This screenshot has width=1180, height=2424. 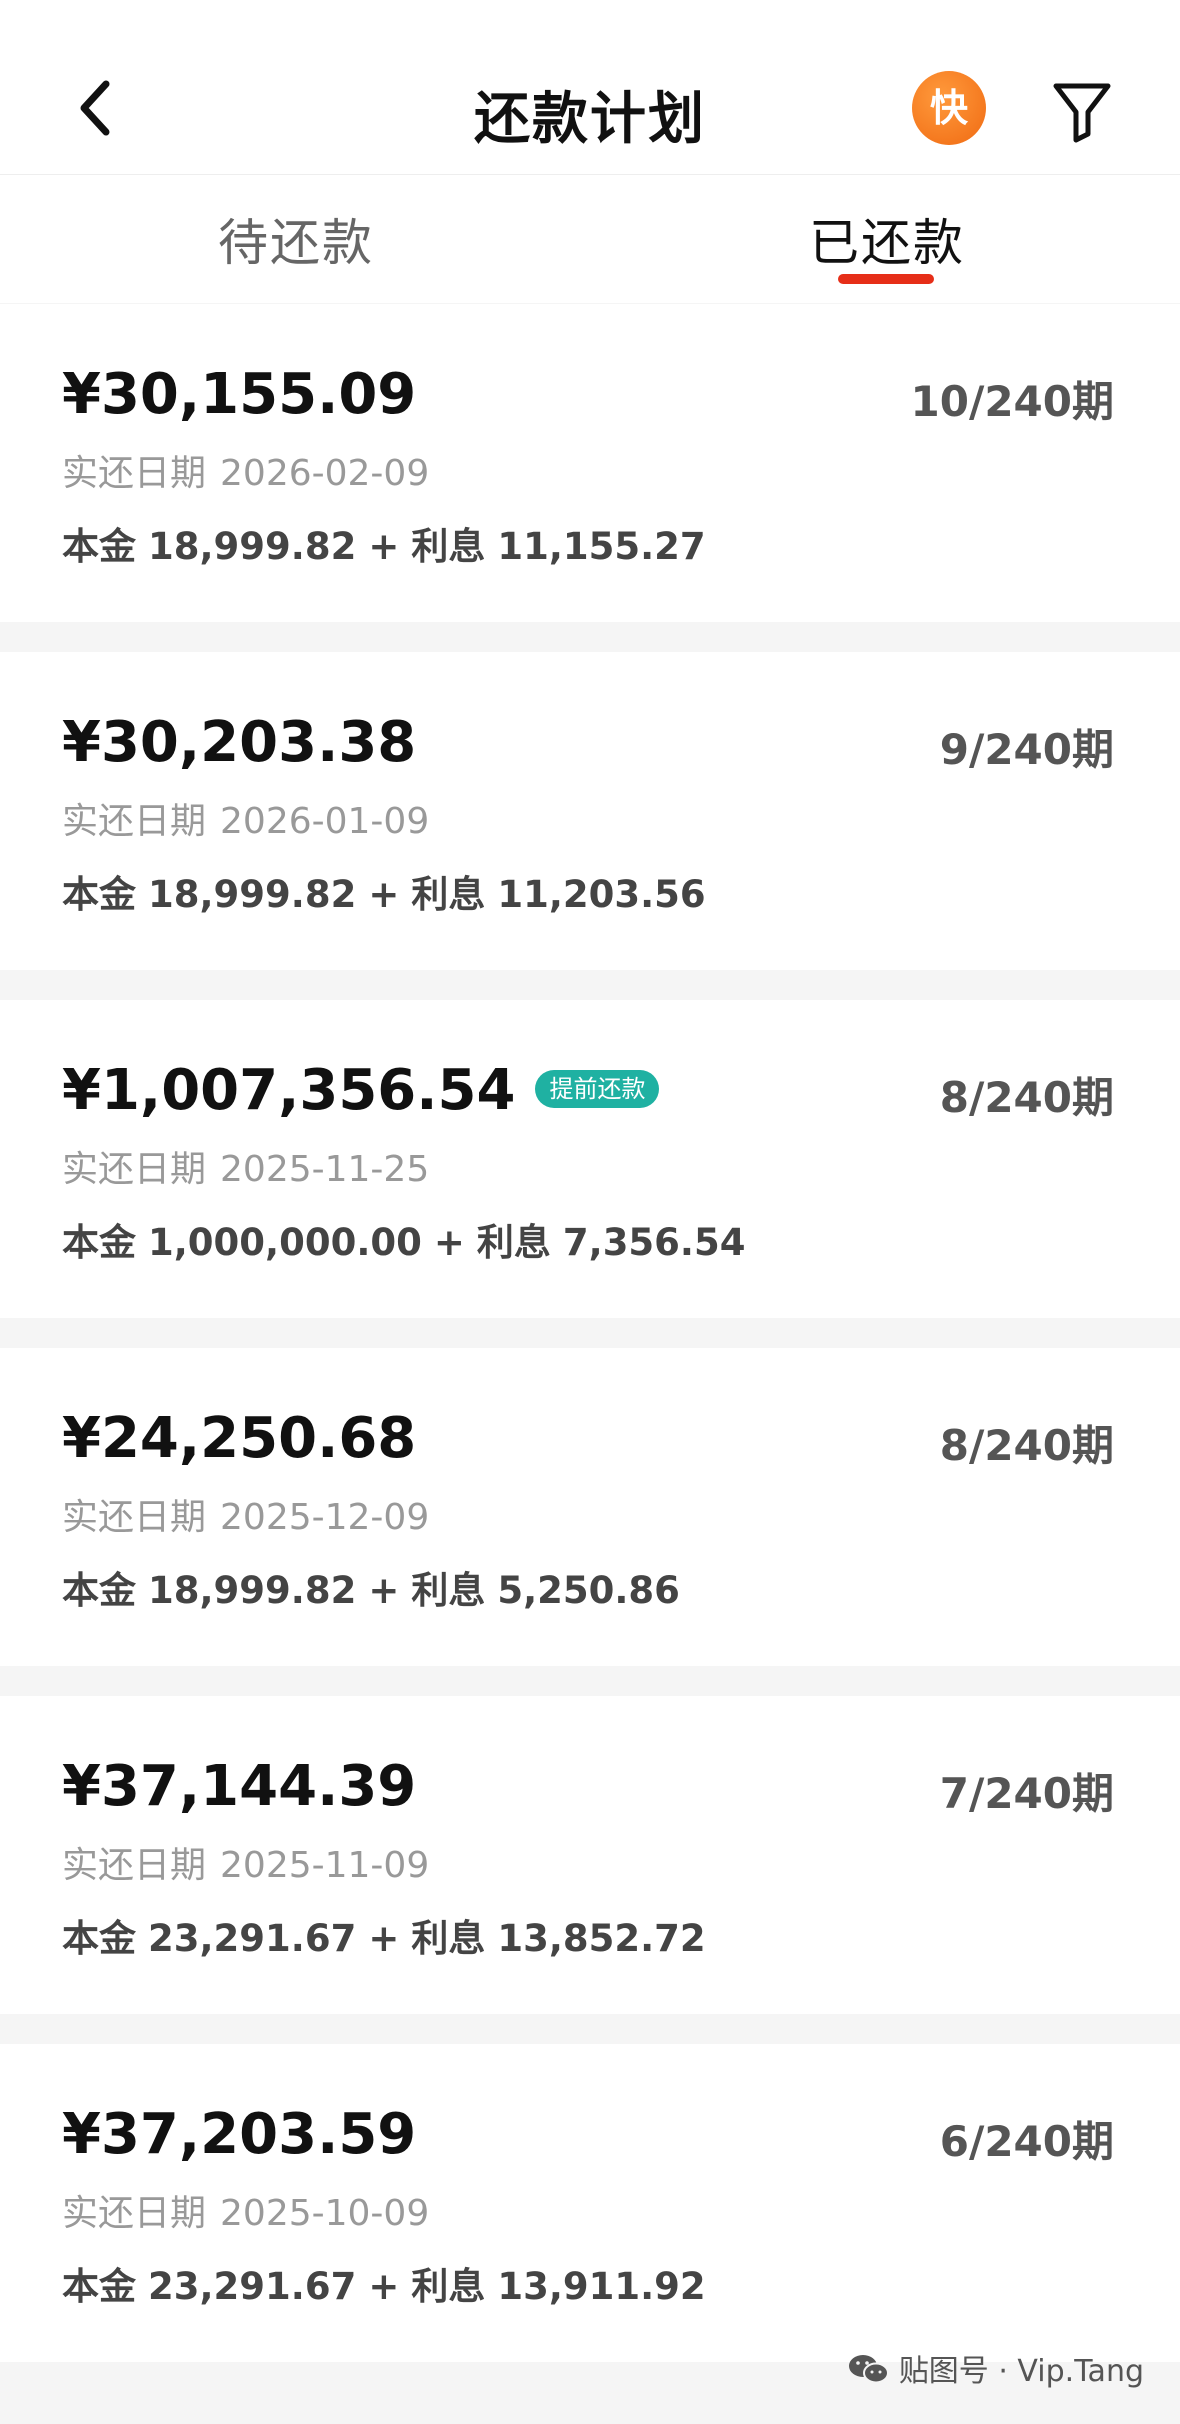 I want to click on repayment-date: 实还日期 2025-10-09, so click(x=245, y=2210).